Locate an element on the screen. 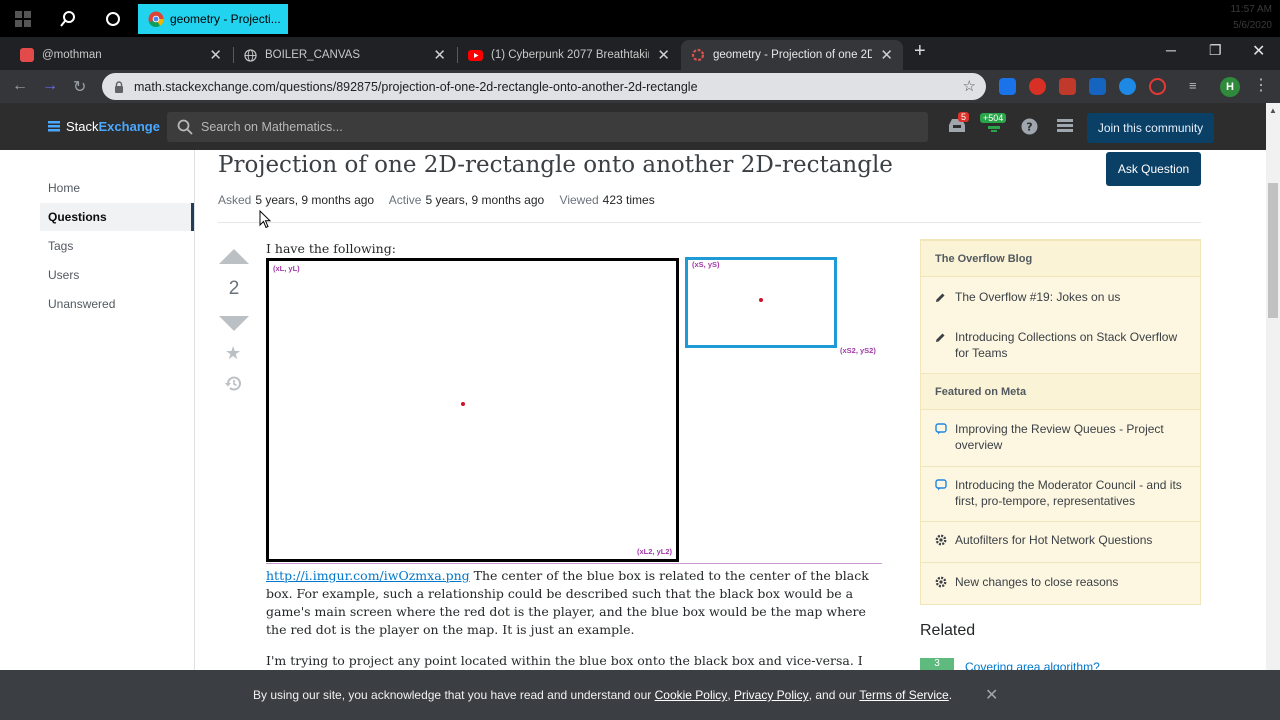 The height and width of the screenshot is (720, 1280). post-intro: I have the following: is located at coordinates (331, 248).